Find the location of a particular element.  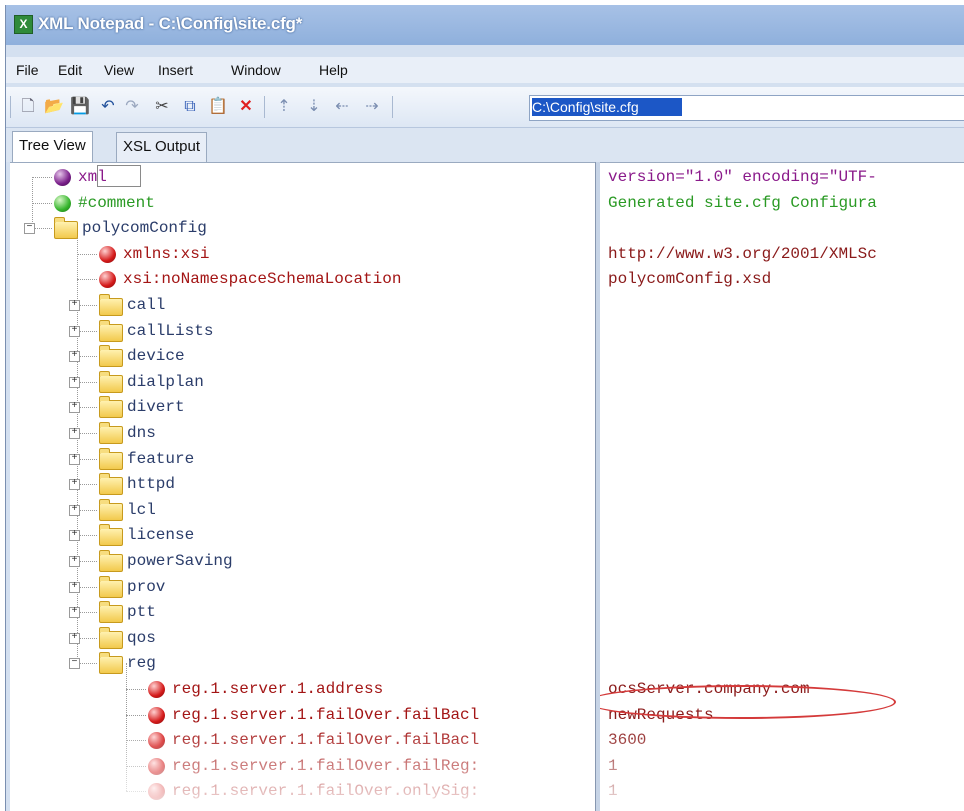

cut-icon: ✂ is located at coordinates (162, 107).